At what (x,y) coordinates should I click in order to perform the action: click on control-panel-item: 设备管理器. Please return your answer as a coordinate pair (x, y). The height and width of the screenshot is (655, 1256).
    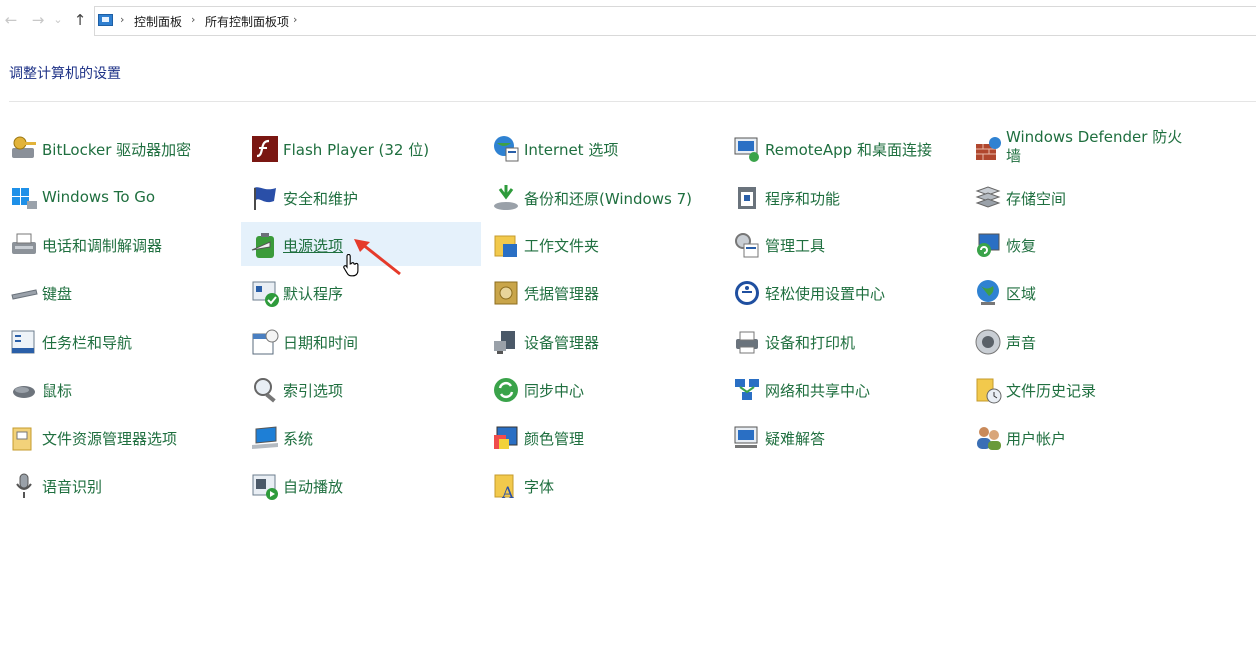
    Looking at the image, I should click on (600, 341).